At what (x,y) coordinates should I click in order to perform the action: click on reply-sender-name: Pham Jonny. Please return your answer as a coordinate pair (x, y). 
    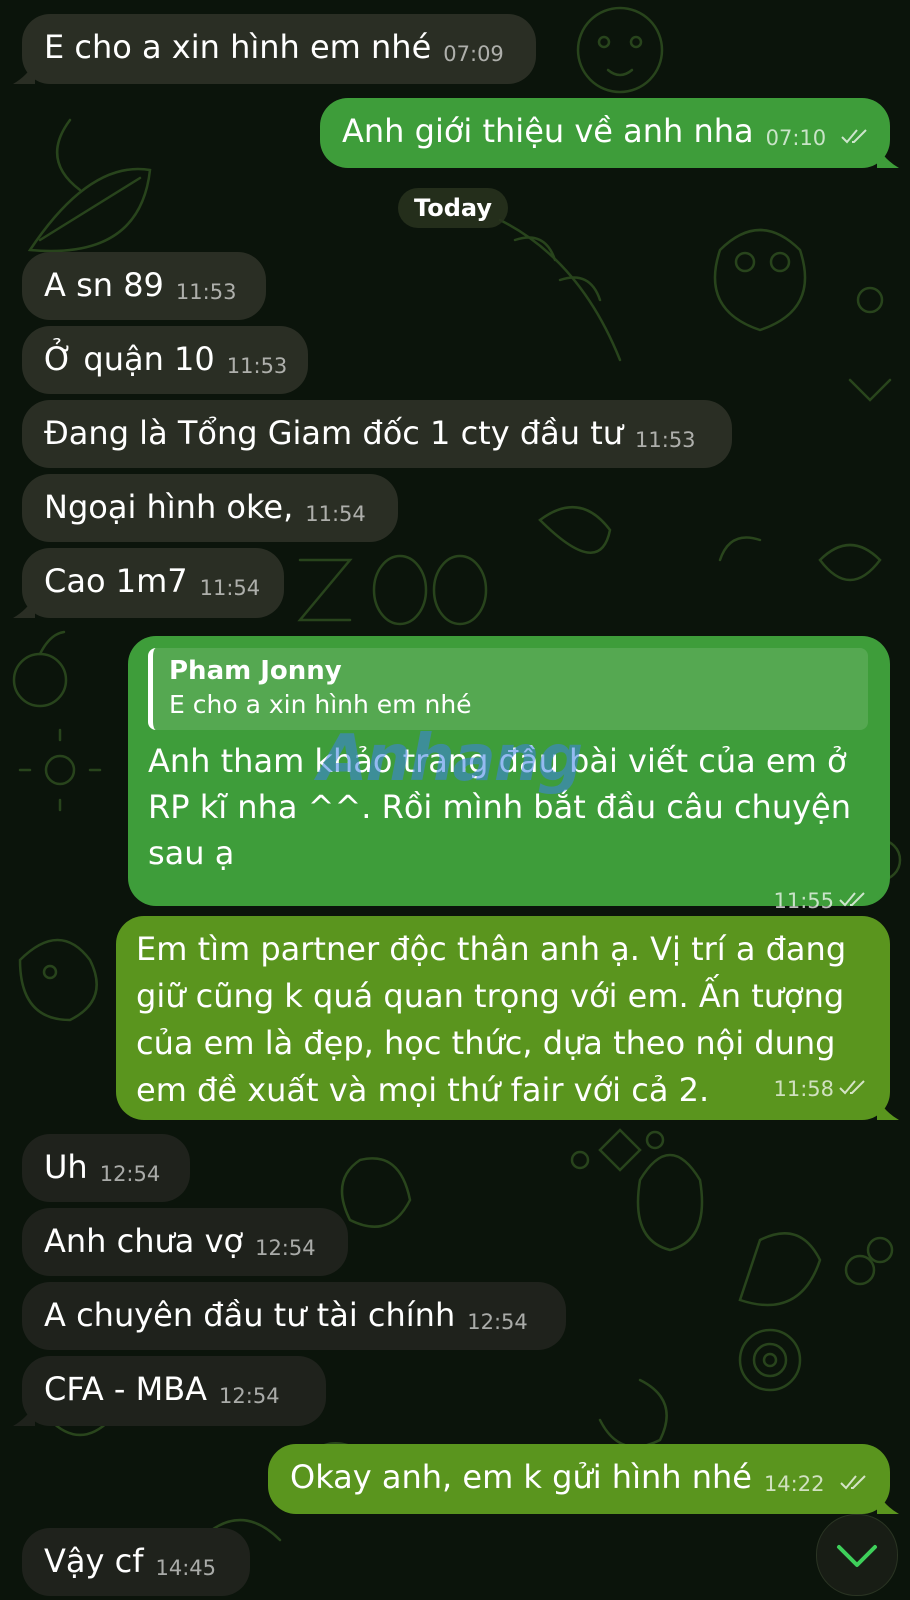
    Looking at the image, I should click on (255, 671).